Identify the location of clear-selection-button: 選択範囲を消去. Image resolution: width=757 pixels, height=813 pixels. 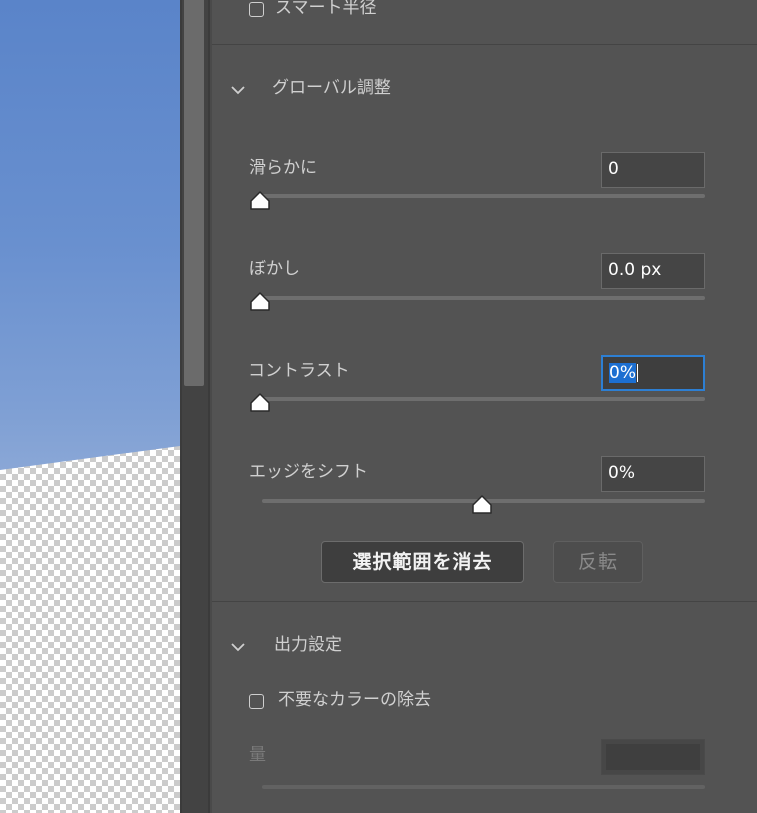
(422, 562).